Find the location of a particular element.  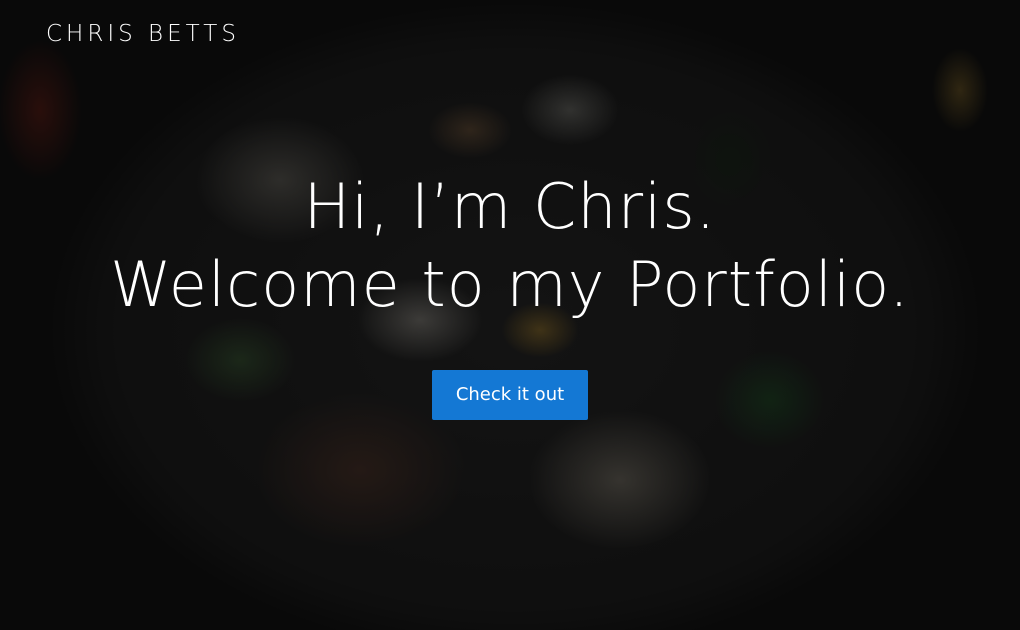

hero-headline-line2: Welcome to my Portfolio. is located at coordinates (510, 284).